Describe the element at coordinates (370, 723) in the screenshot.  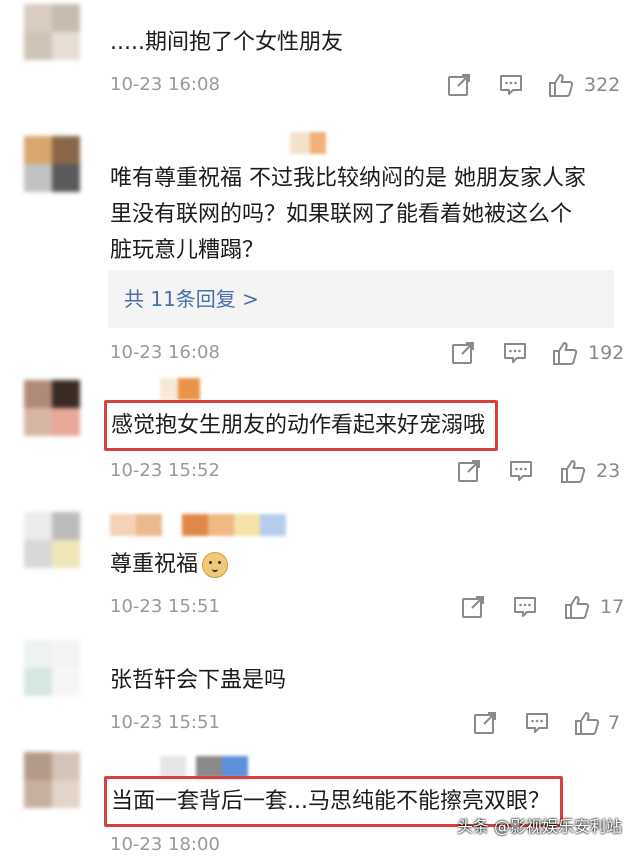
I see `comment-meta: 10-23 15:51 7` at that location.